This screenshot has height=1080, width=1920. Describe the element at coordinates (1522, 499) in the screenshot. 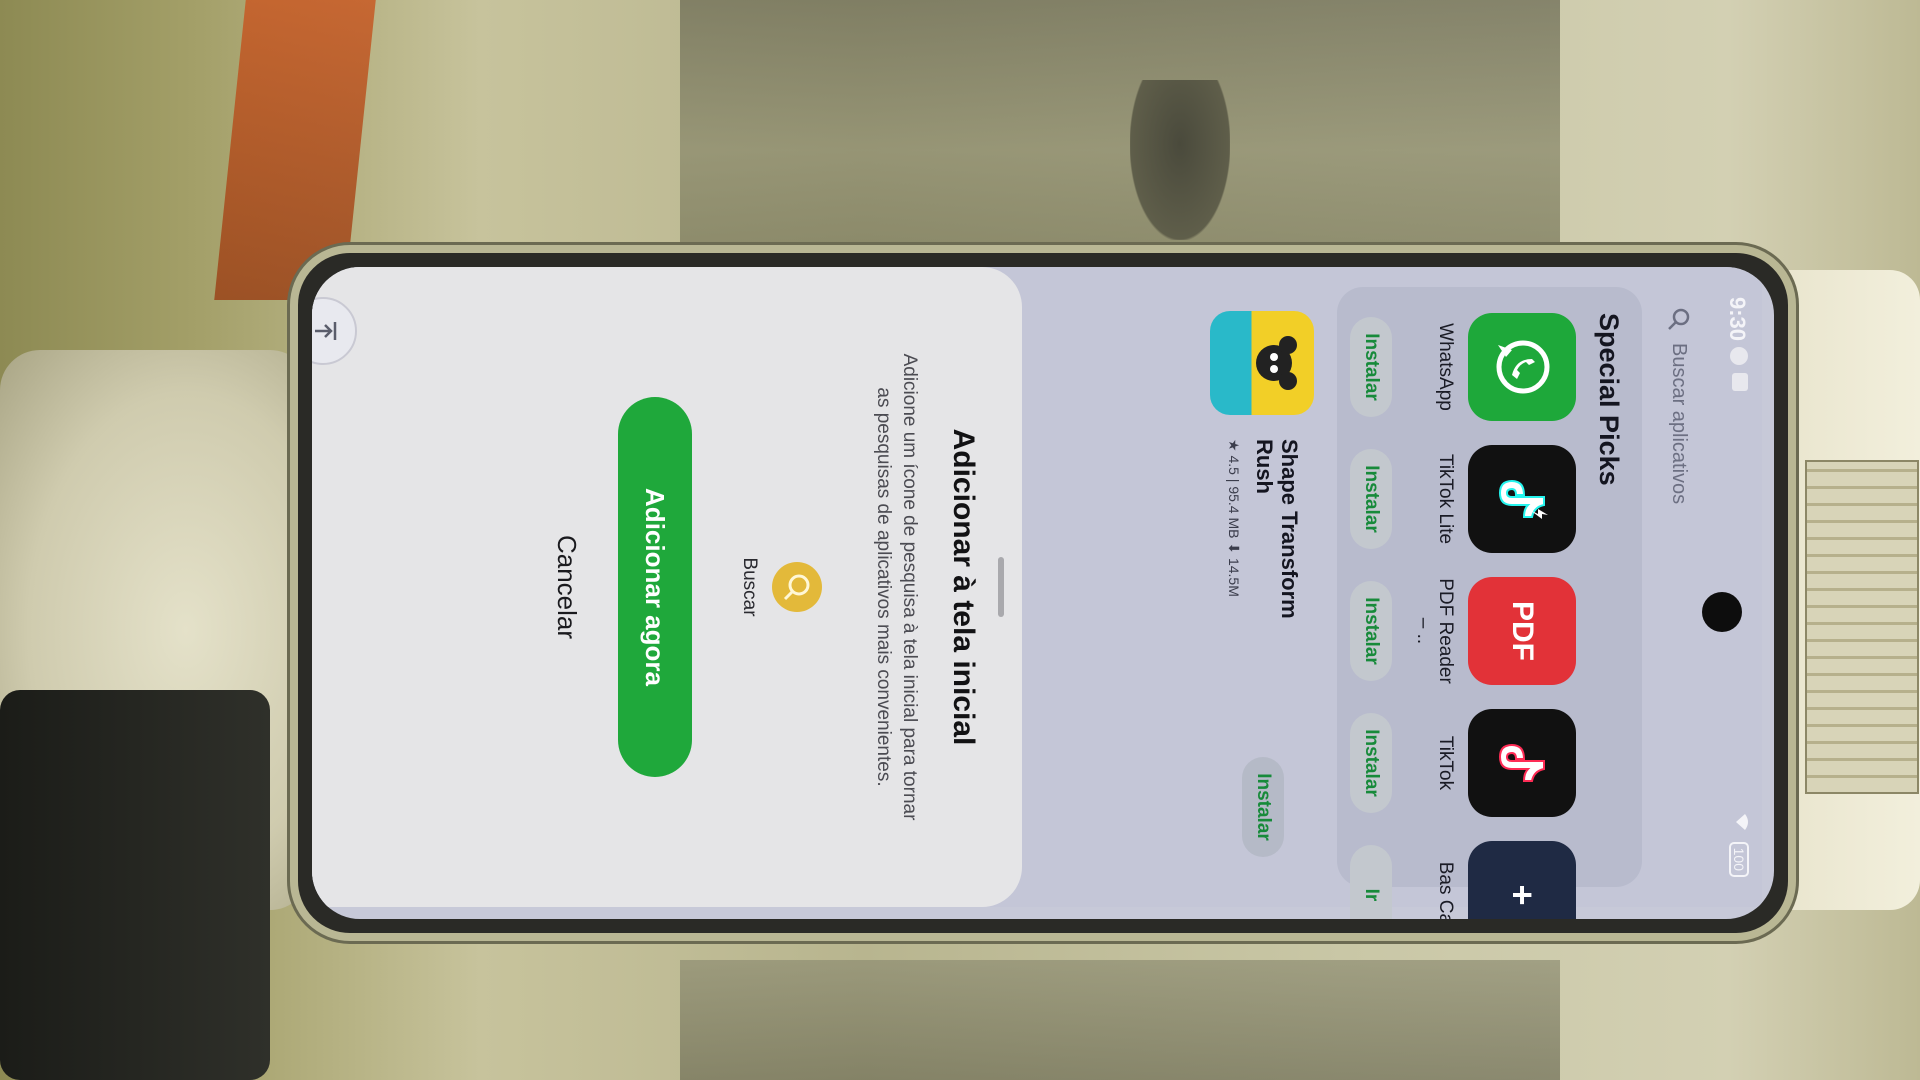

I see `tiktok-lite-icon` at that location.